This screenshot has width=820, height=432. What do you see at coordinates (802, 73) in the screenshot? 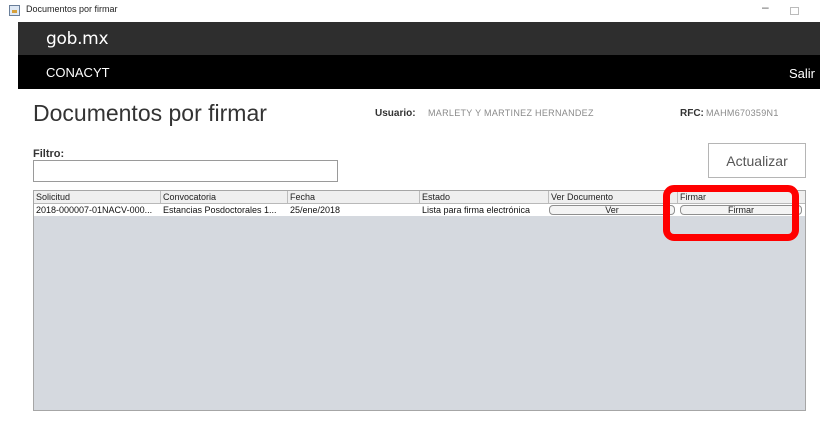
I see `logout-link: Salir` at bounding box center [802, 73].